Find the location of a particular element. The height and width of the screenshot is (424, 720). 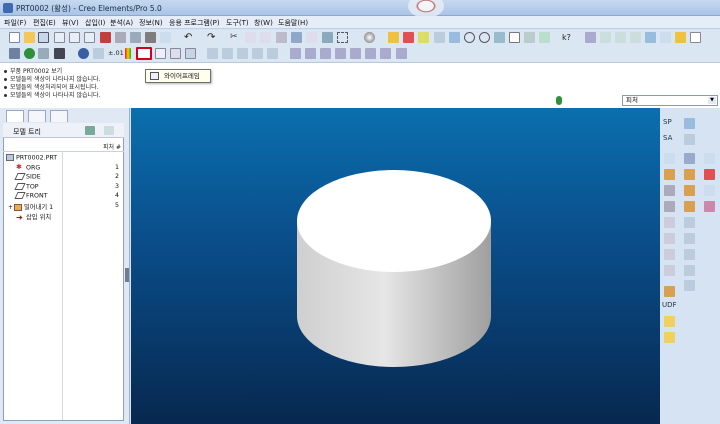

menu-window: 창(W) is located at coordinates (263, 23).